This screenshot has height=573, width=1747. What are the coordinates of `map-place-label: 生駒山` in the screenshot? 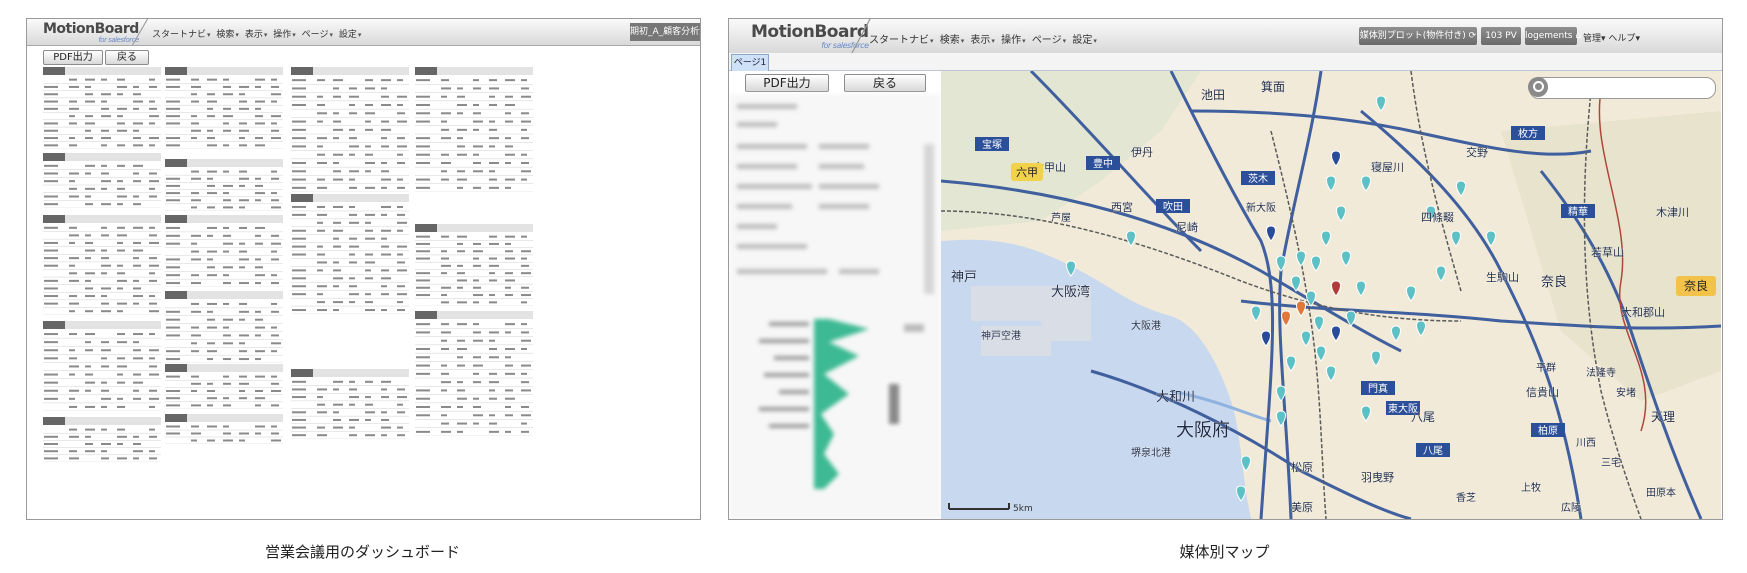 It's located at (1502, 277).